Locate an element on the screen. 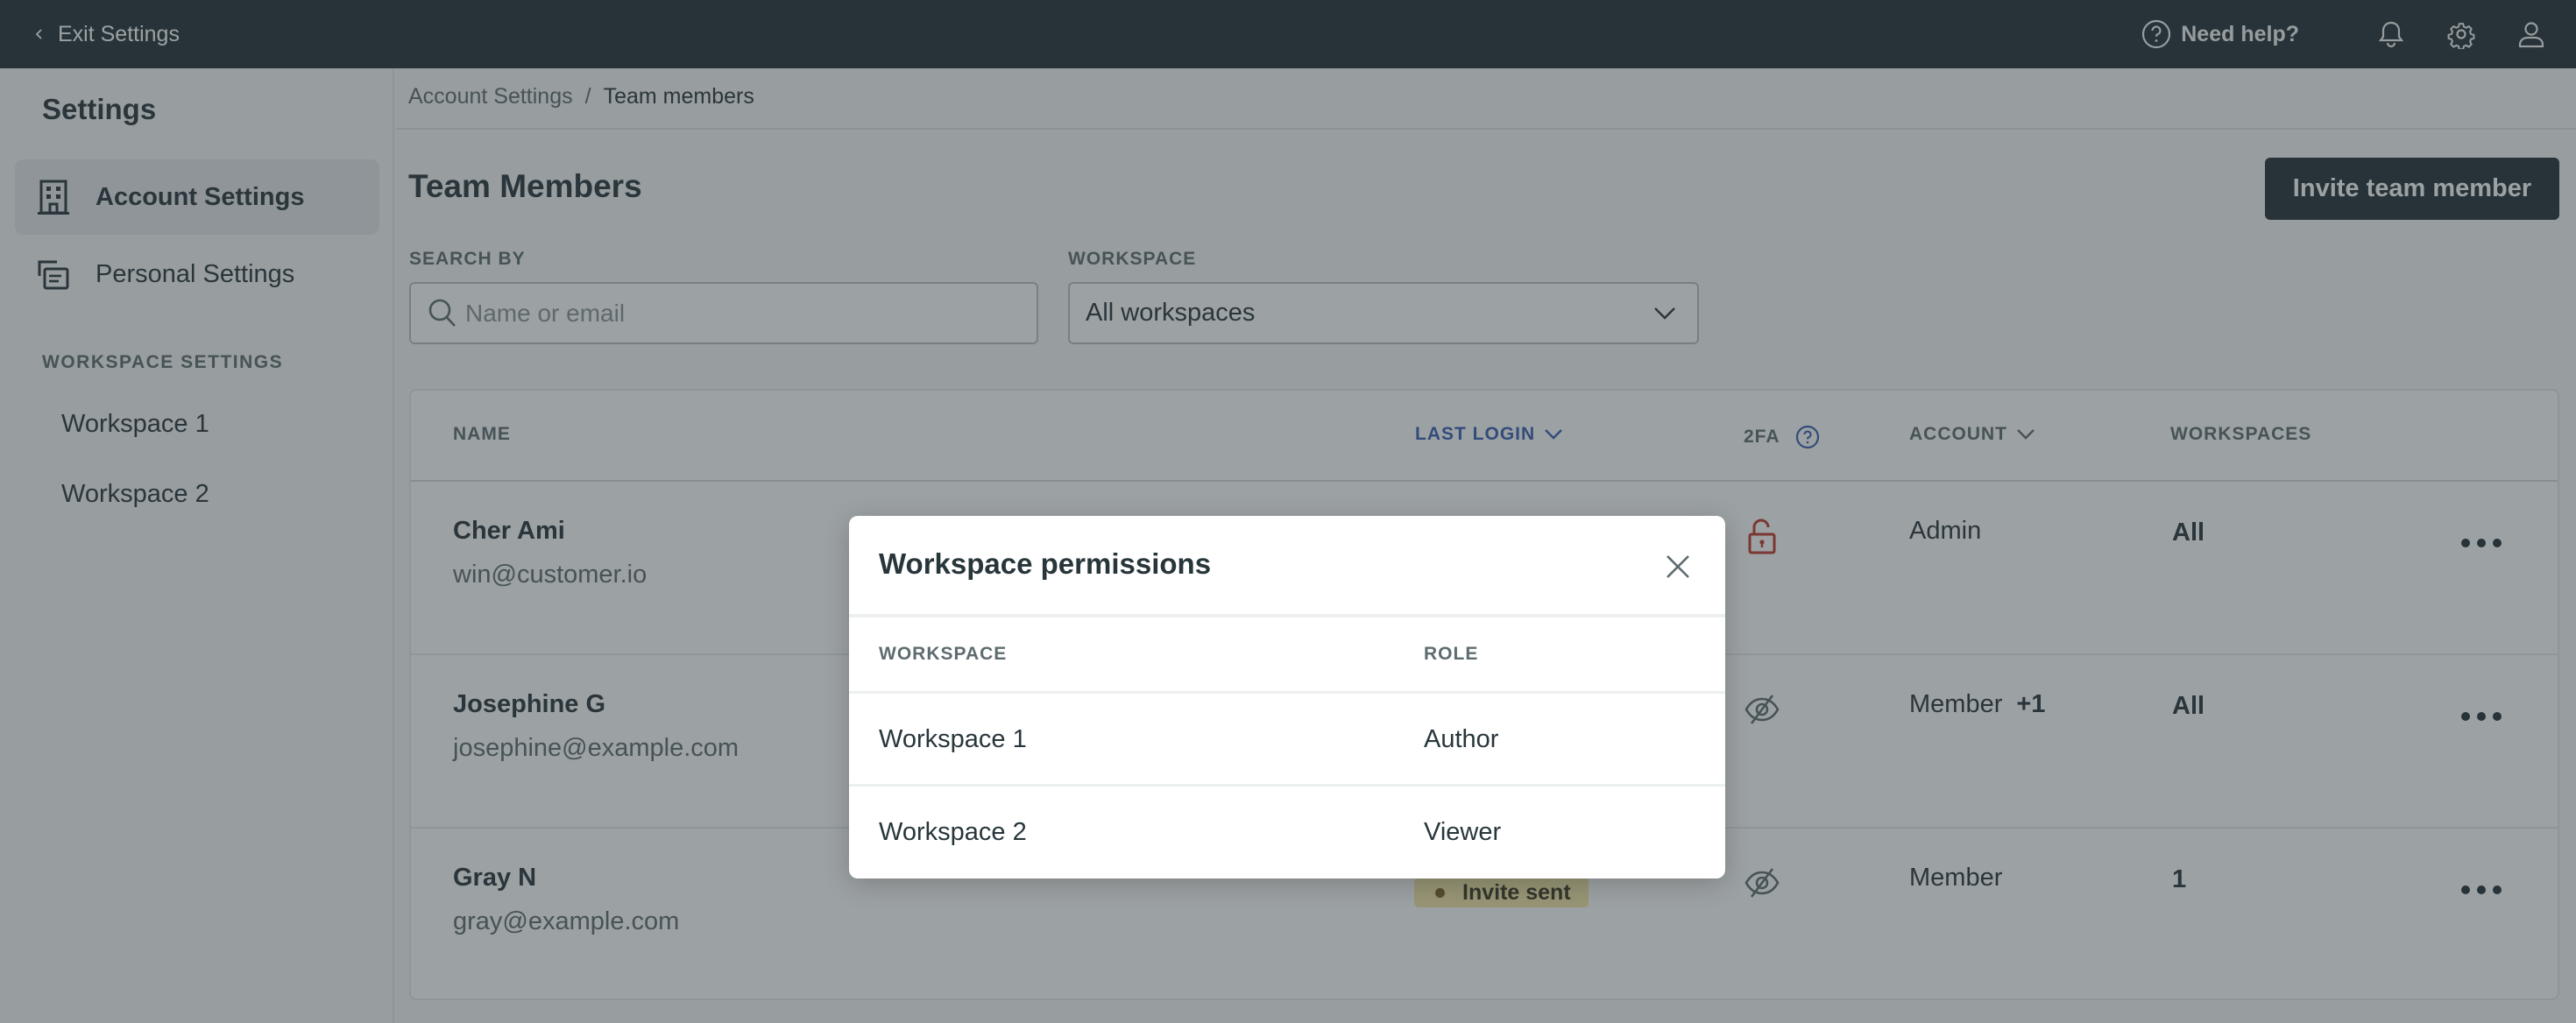 The image size is (2576, 1023). modal-close-button is located at coordinates (1678, 566).